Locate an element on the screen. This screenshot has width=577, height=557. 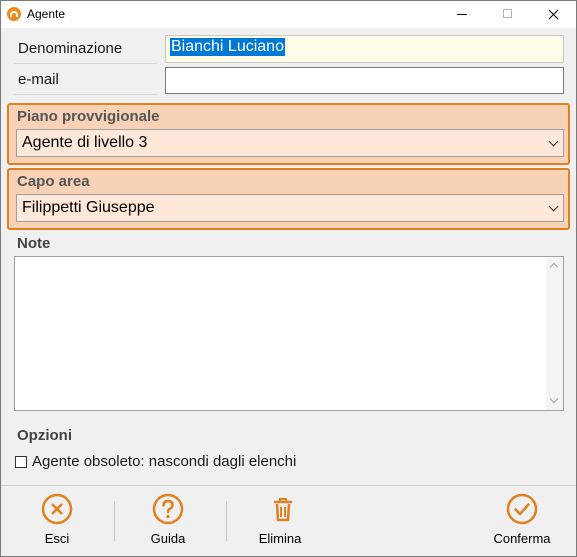
maximize-button is located at coordinates (508, 14).